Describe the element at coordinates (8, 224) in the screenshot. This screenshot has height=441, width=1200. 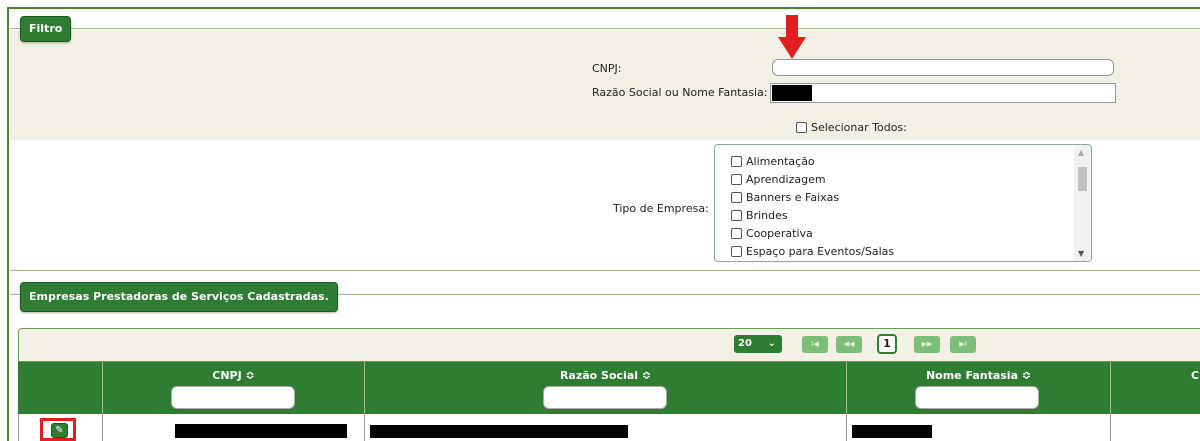
I see `frame-left-border` at that location.